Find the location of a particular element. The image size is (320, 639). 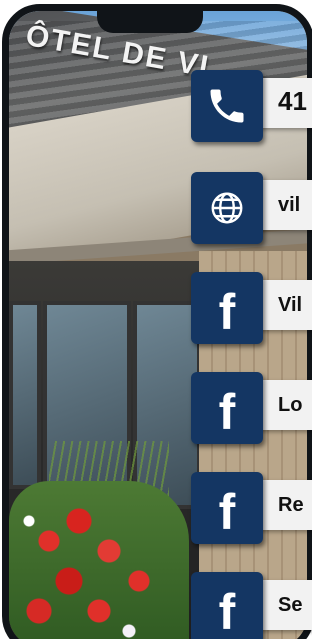

phone-notch is located at coordinates (150, 19).